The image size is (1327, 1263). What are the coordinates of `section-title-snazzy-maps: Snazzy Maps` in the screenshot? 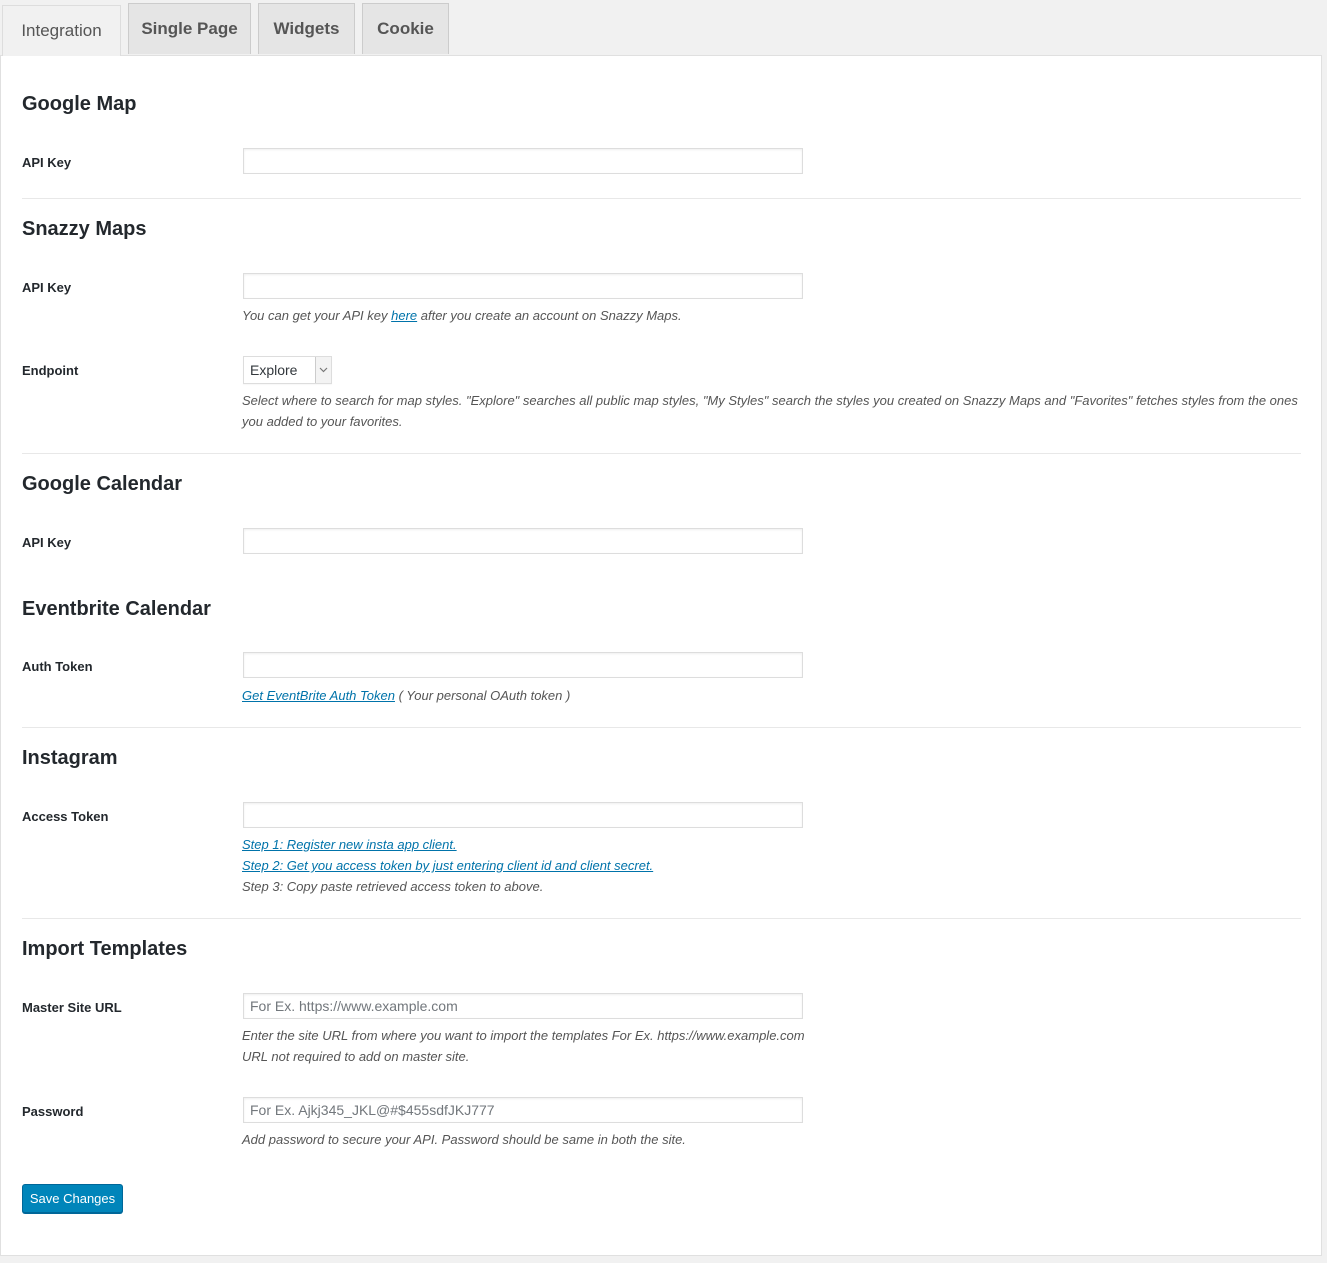 It's located at (84, 229).